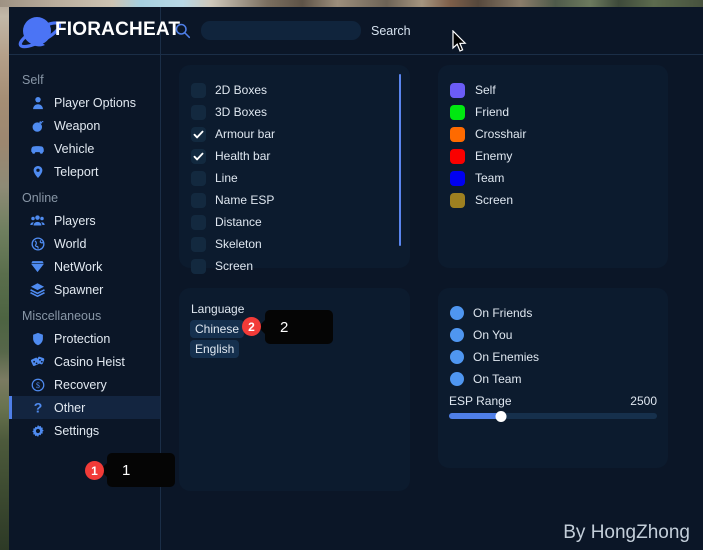  I want to click on sidebar-item-spawner: Spawner, so click(84, 289).